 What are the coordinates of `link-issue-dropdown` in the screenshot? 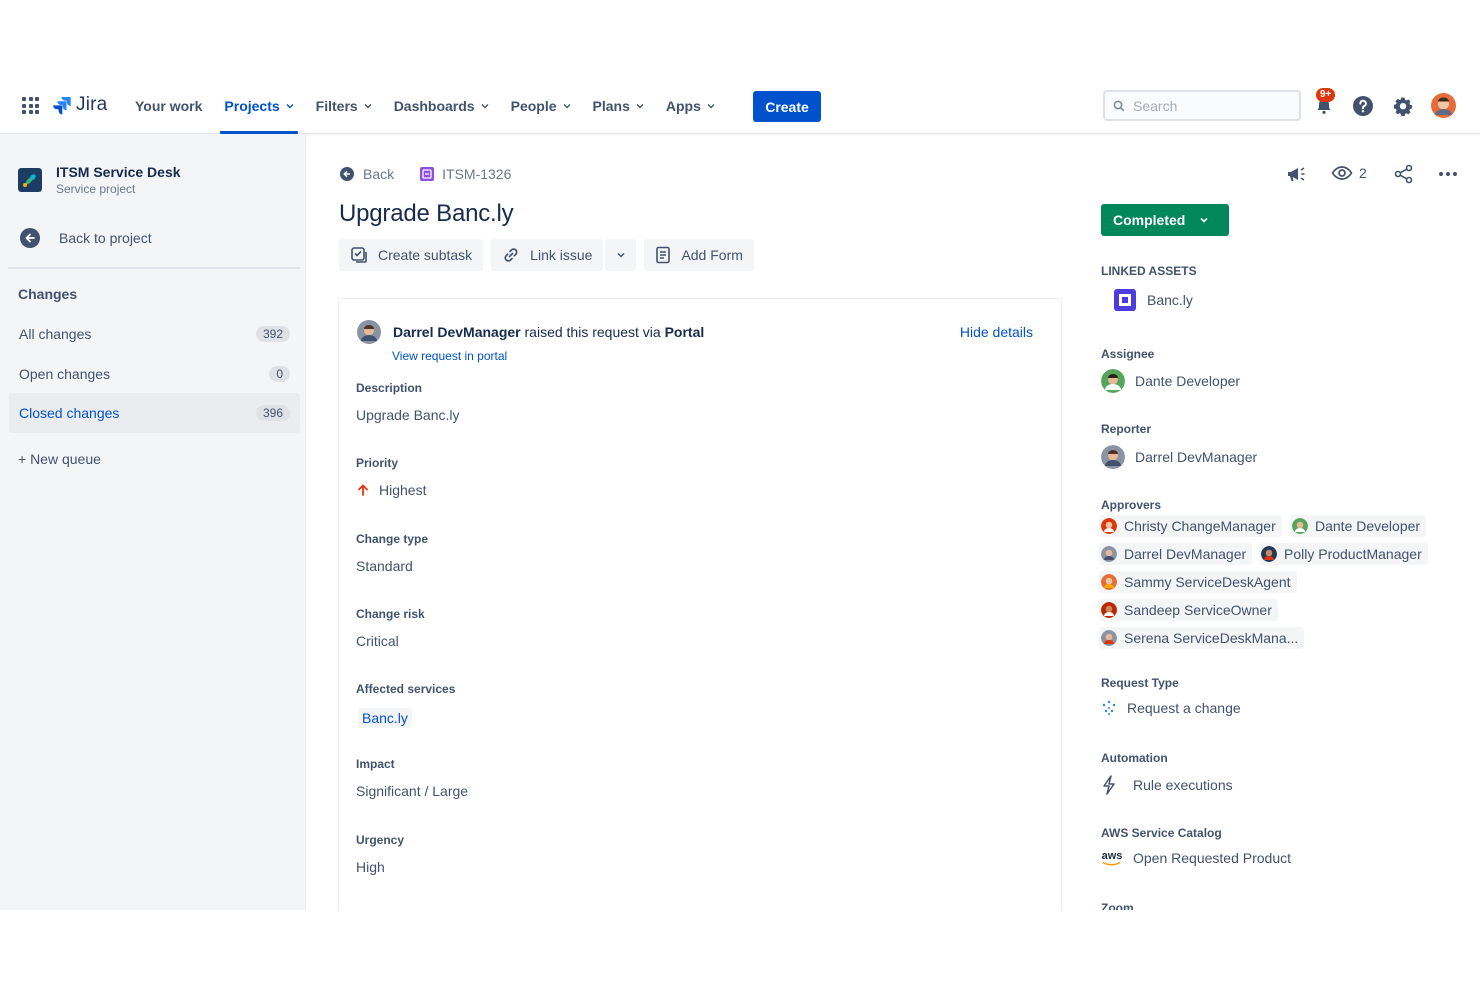 It's located at (620, 255).